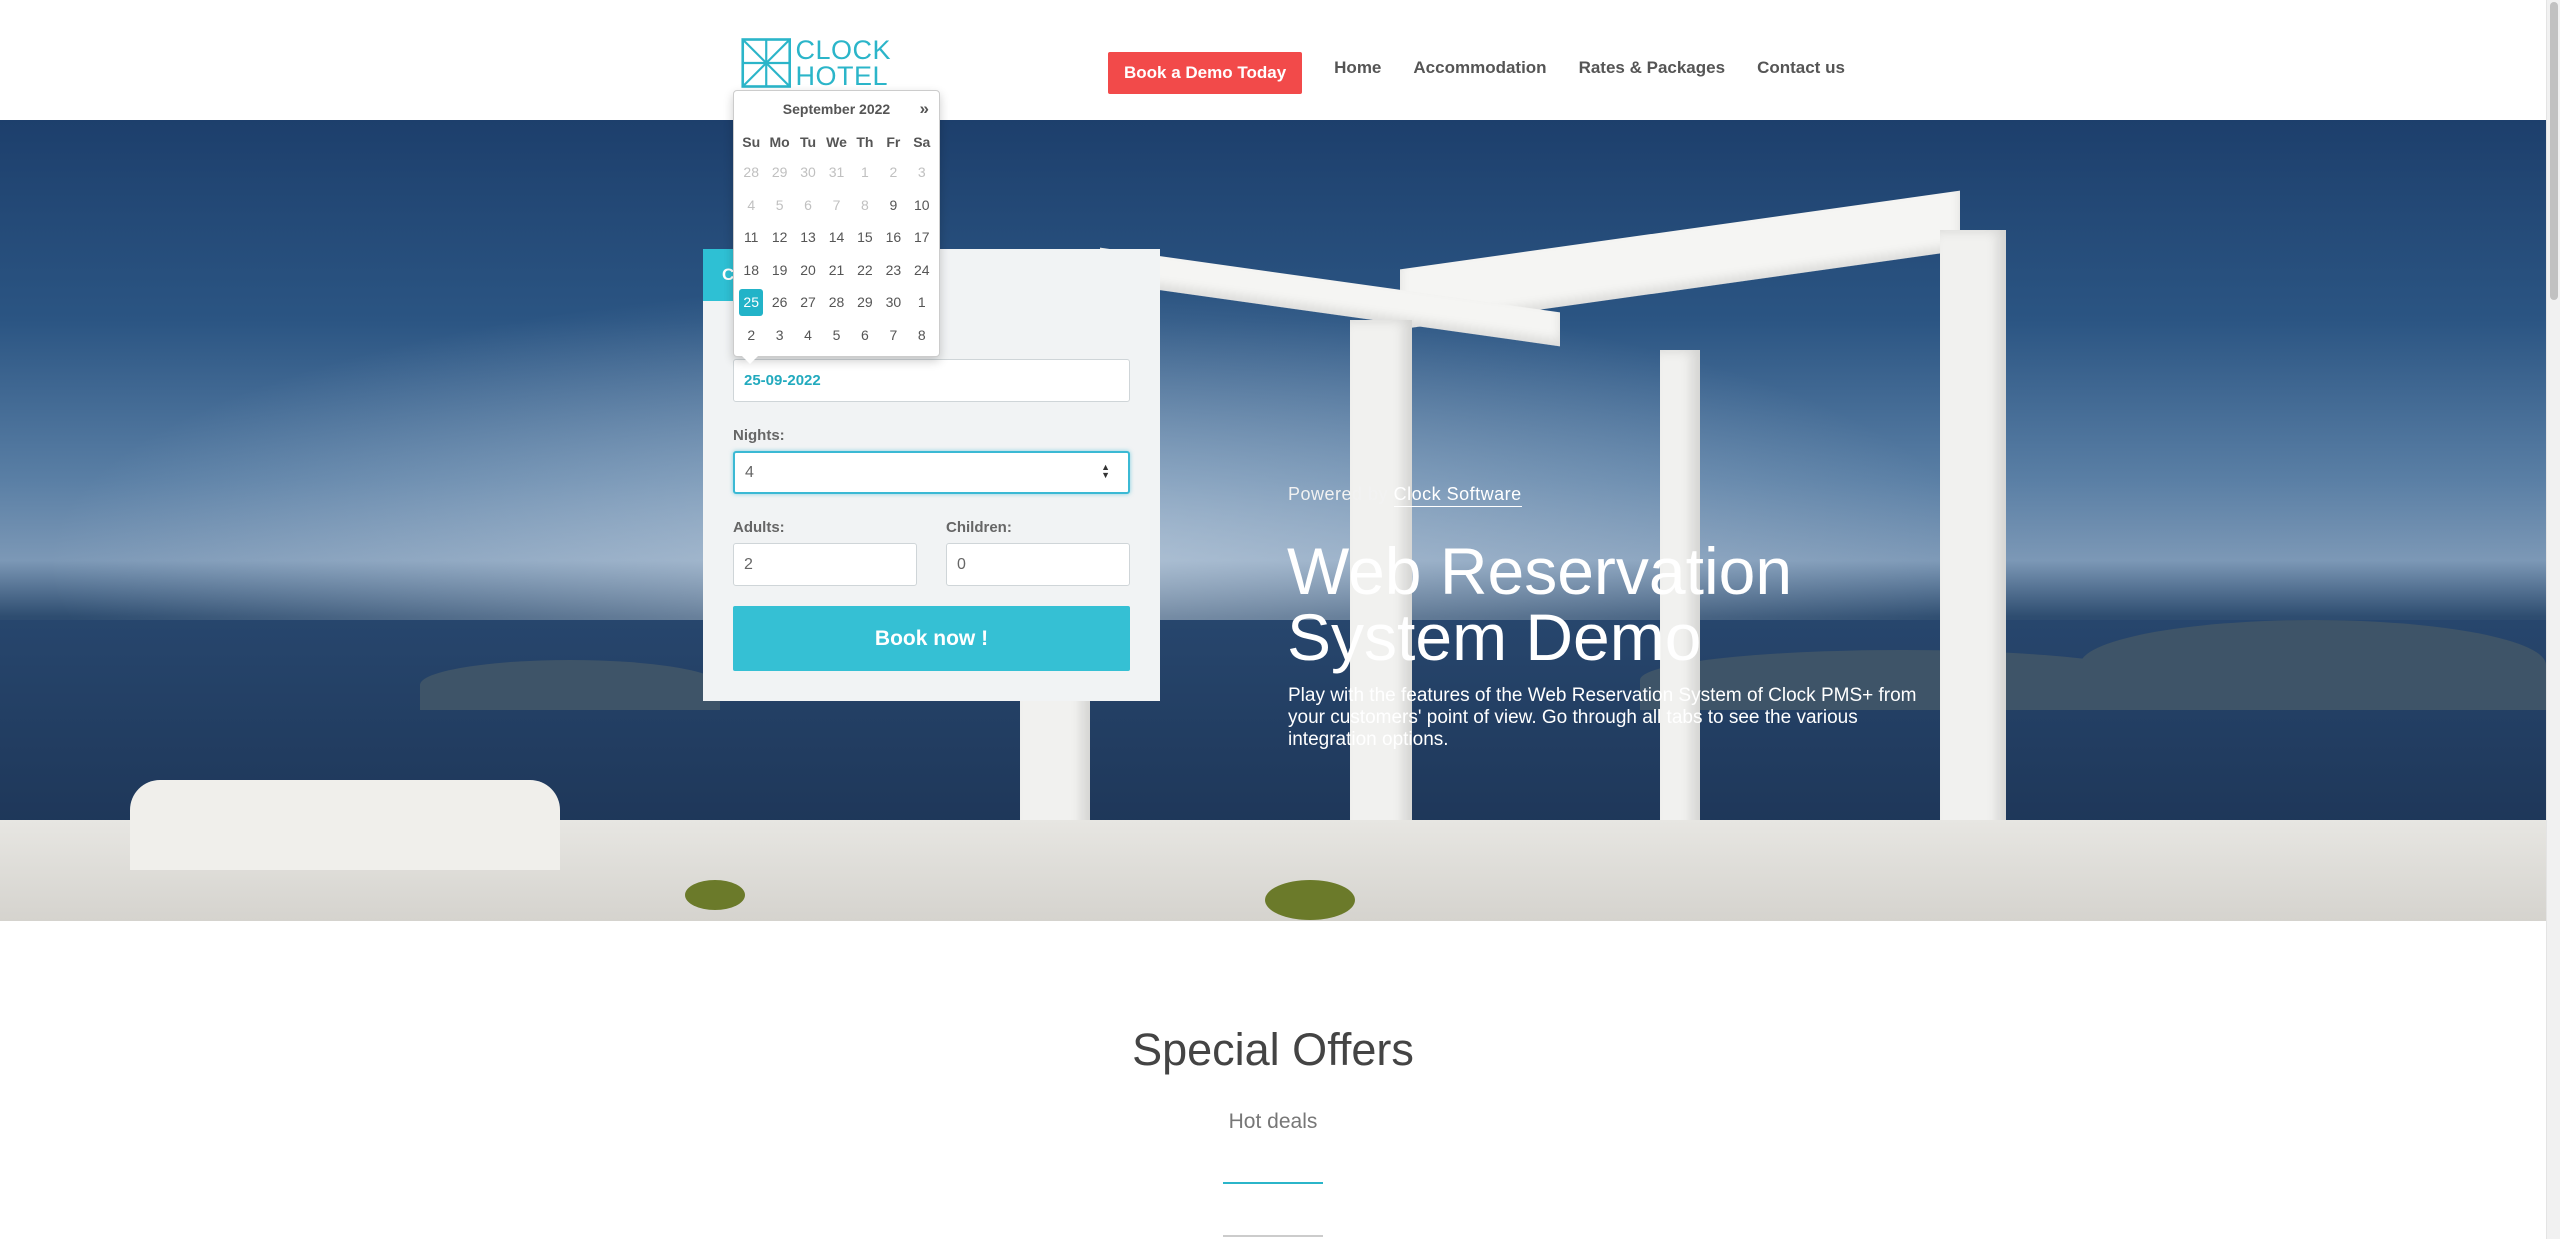 The width and height of the screenshot is (2560, 1239). I want to click on calendar-day: 17, so click(922, 237).